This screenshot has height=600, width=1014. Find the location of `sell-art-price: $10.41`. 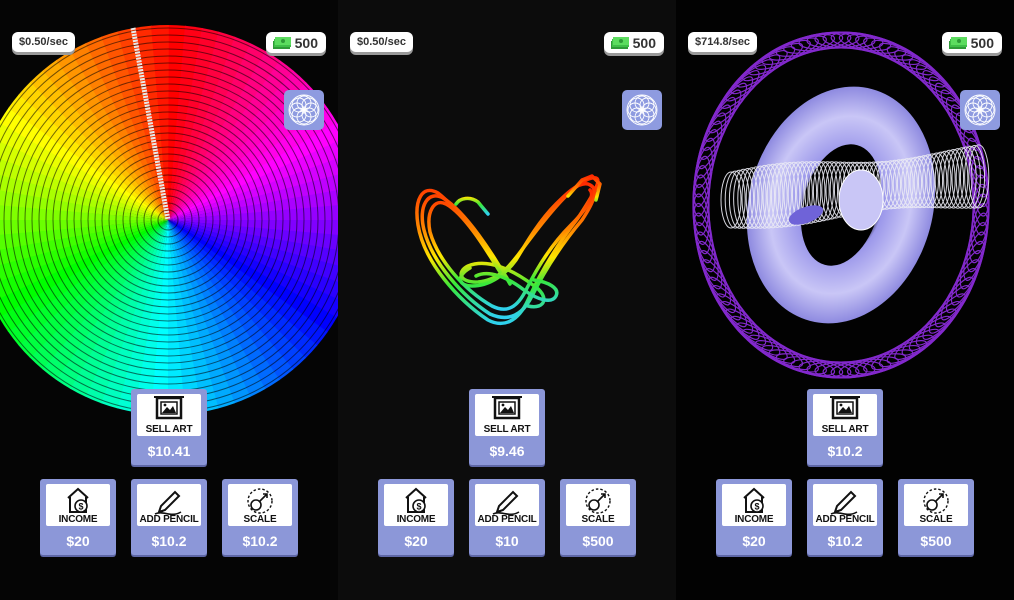

sell-art-price: $10.41 is located at coordinates (169, 451).